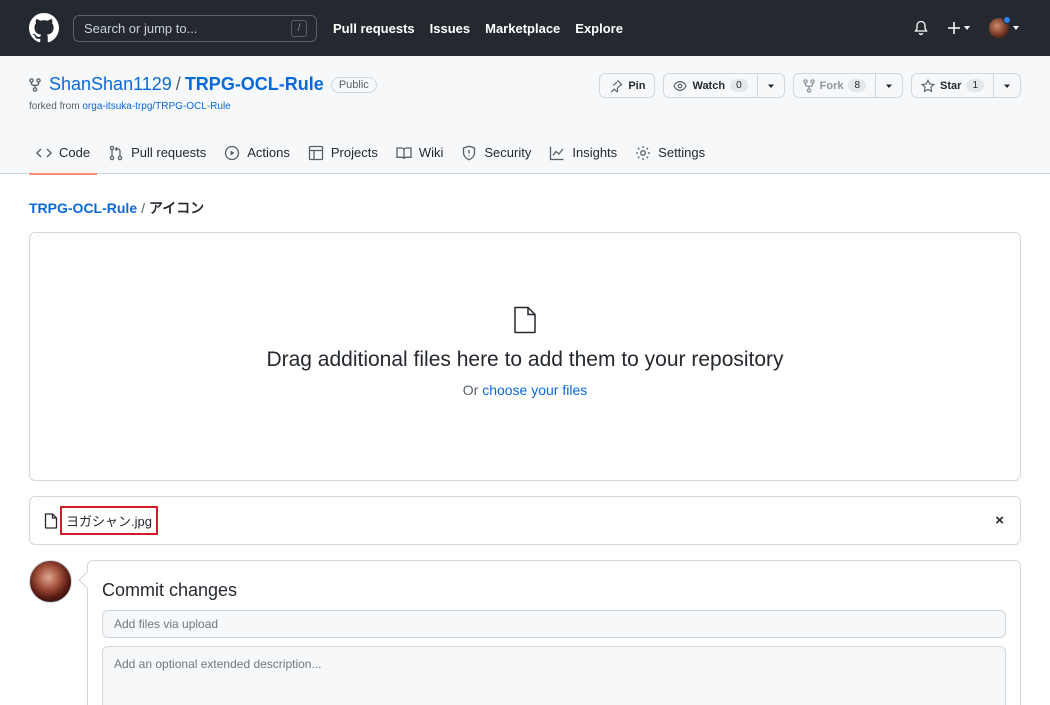 The width and height of the screenshot is (1050, 705). I want to click on tab-settings: Settings, so click(670, 152).